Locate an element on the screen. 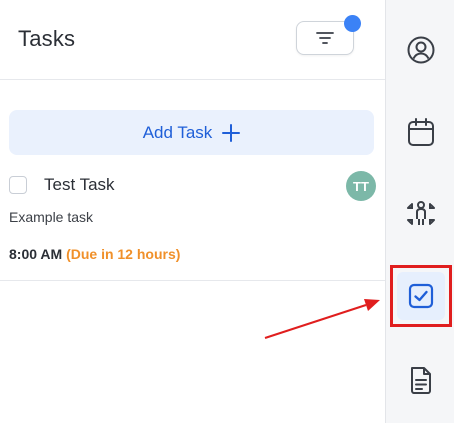 This screenshot has height=423, width=454. user-circle-icon is located at coordinates (421, 50).